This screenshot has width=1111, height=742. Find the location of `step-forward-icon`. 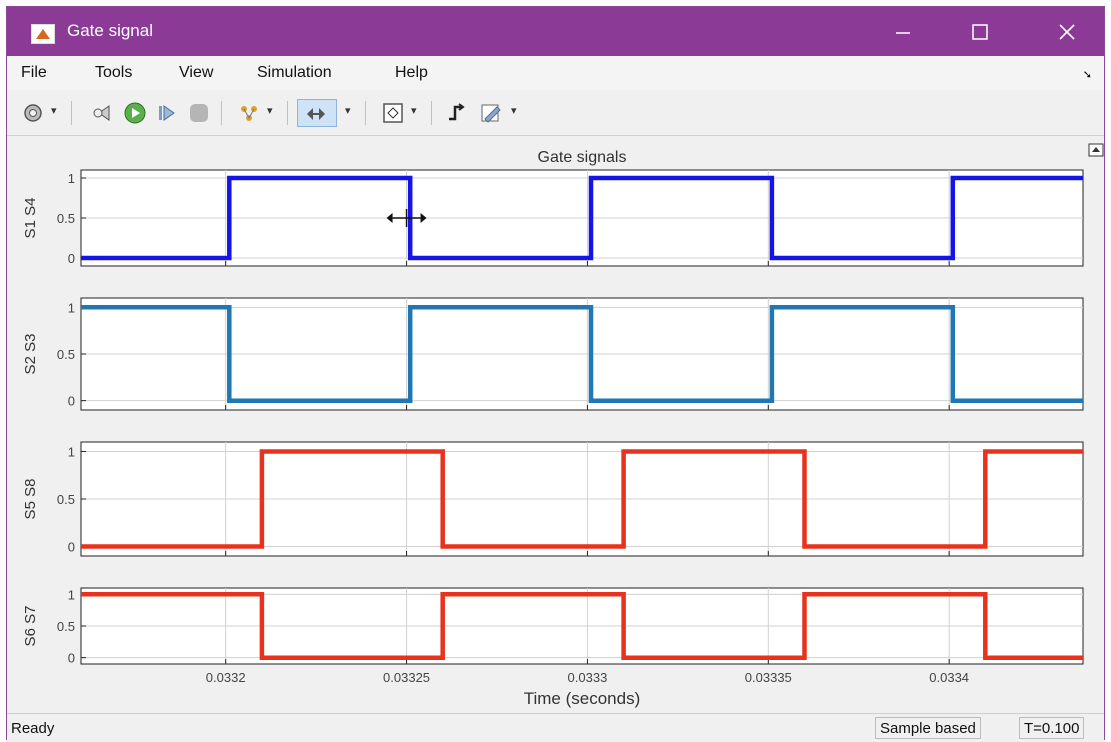

step-forward-icon is located at coordinates (167, 113).